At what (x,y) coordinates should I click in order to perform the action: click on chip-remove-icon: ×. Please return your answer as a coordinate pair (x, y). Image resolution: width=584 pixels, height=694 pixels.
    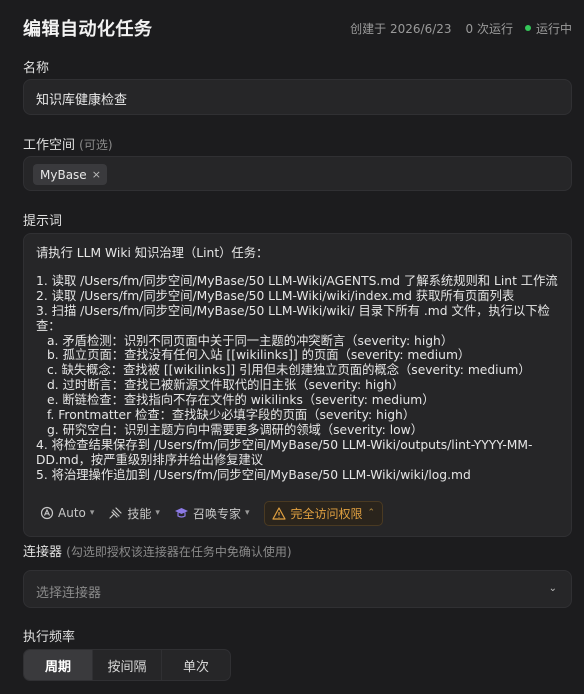
    Looking at the image, I should click on (96, 174).